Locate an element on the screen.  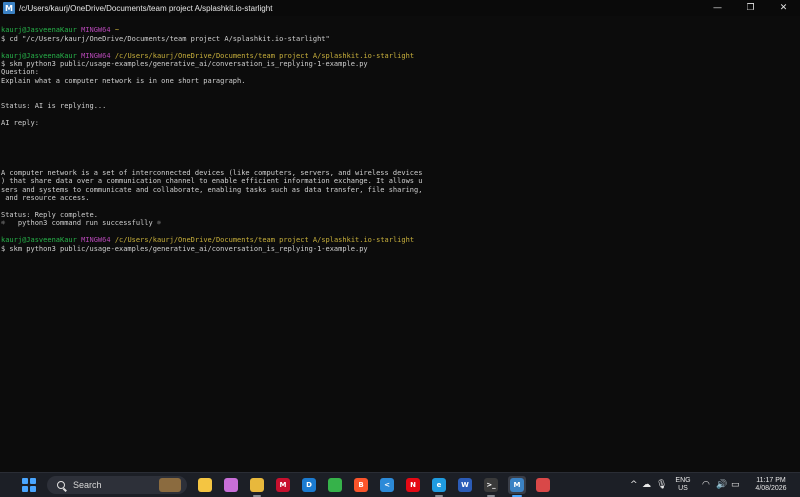
circle-app-icon is located at coordinates (335, 485).